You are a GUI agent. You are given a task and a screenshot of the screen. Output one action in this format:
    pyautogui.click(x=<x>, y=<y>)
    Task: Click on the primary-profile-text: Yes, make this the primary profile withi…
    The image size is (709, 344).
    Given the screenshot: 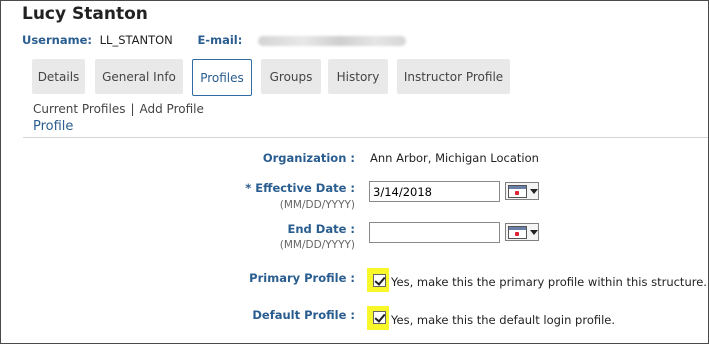 What is the action you would take?
    pyautogui.click(x=549, y=282)
    